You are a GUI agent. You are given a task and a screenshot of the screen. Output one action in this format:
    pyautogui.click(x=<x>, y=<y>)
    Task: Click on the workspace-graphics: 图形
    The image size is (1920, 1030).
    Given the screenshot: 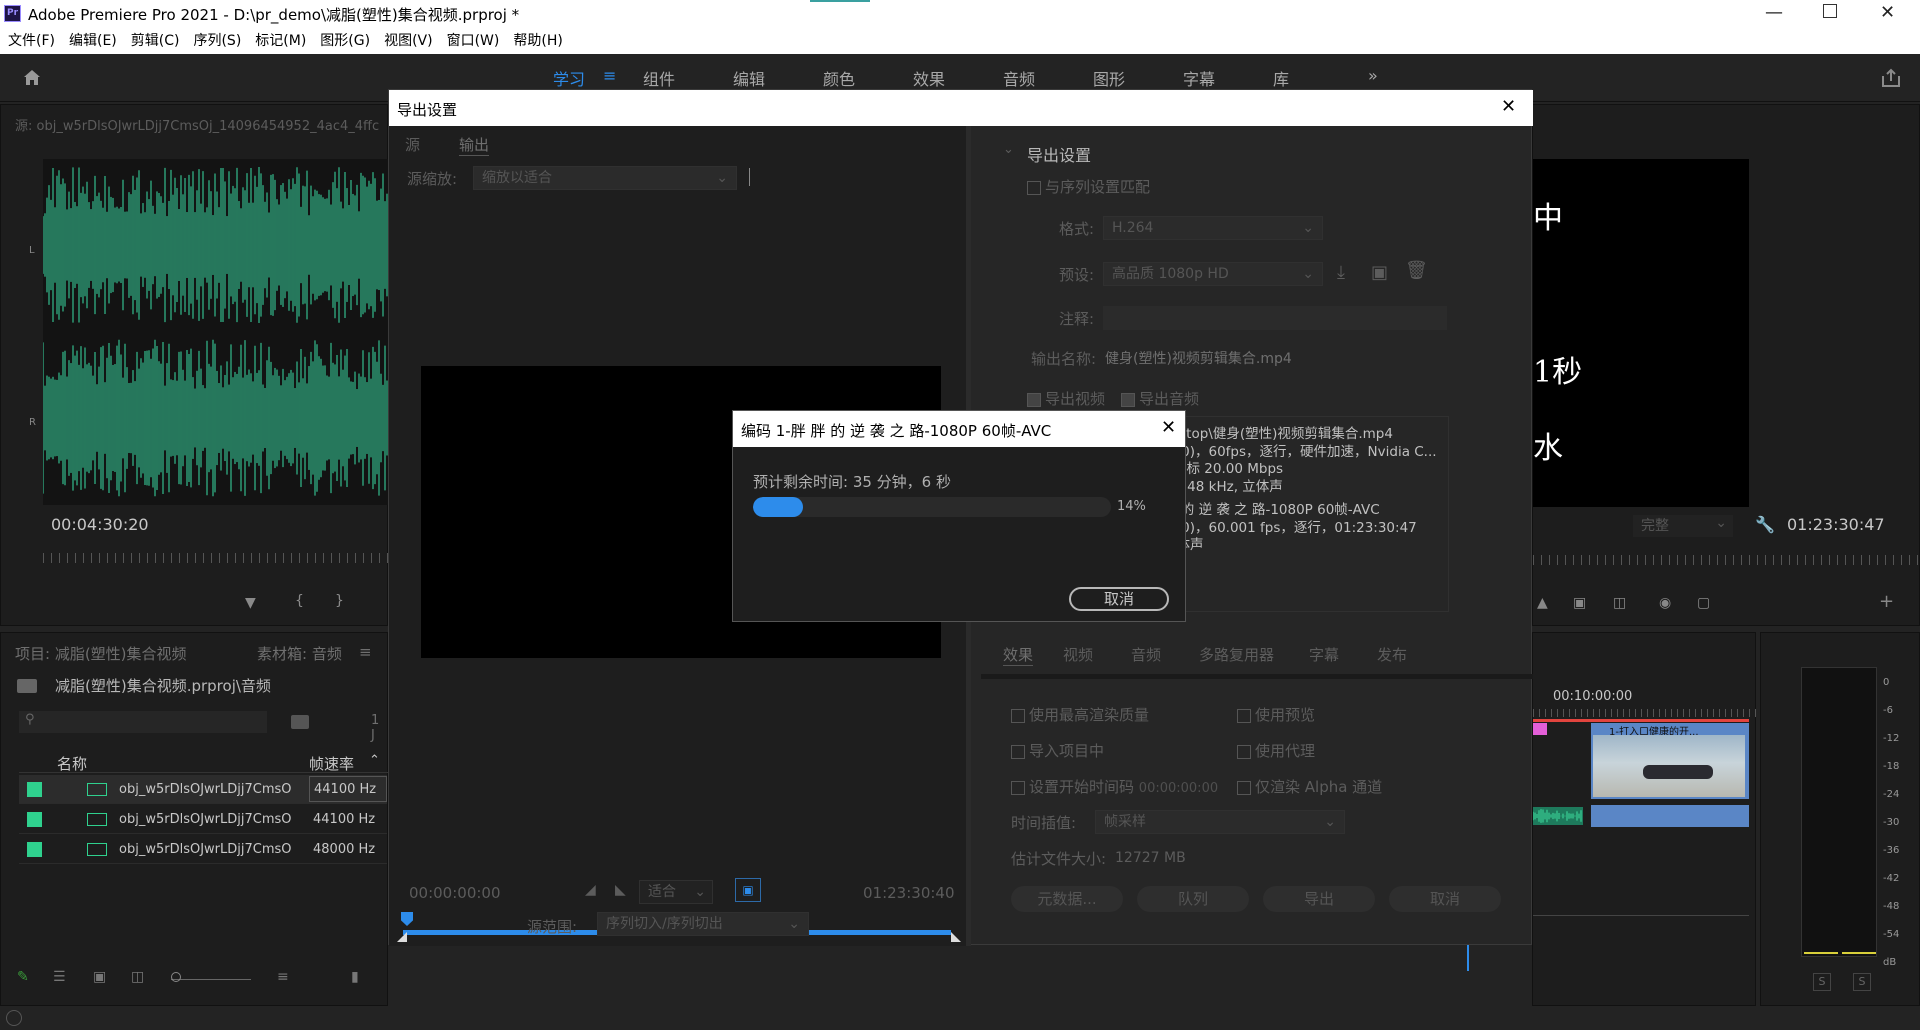 What is the action you would take?
    pyautogui.click(x=1109, y=78)
    